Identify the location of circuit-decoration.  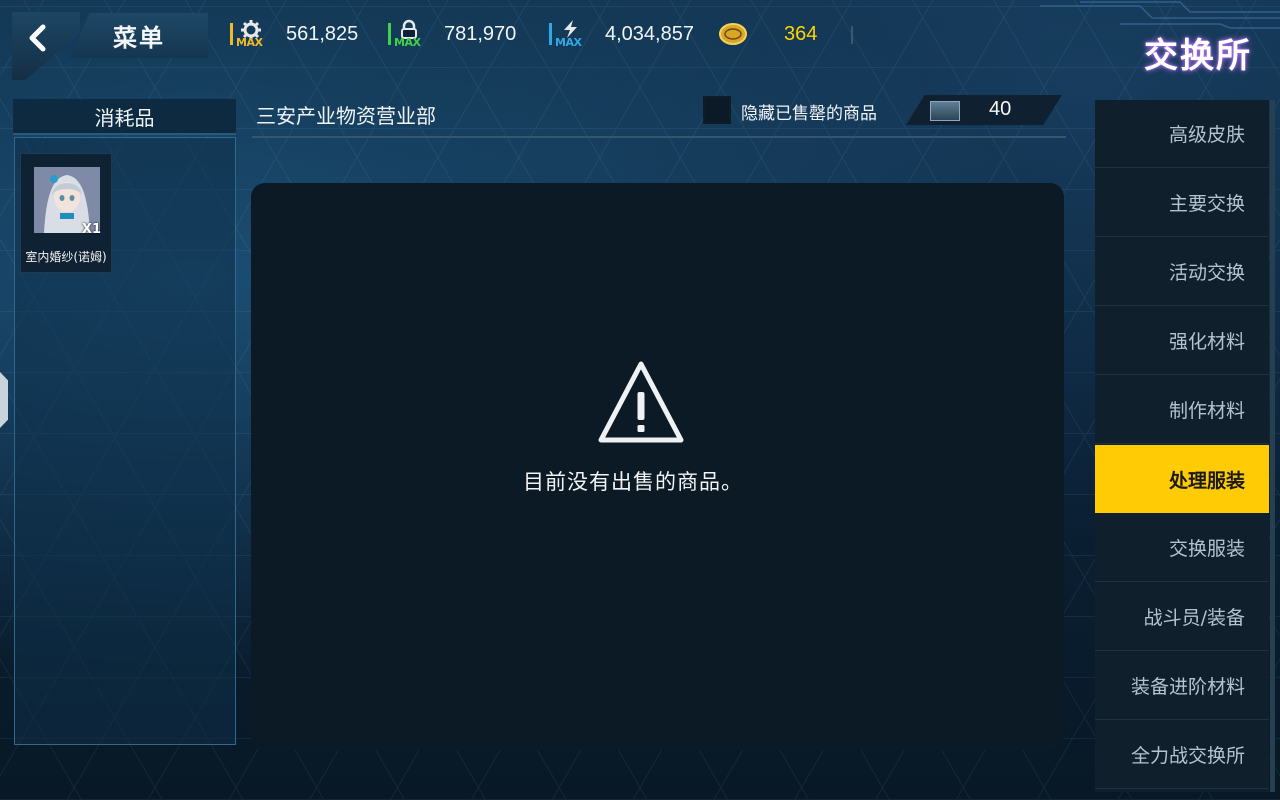
(1160, 15).